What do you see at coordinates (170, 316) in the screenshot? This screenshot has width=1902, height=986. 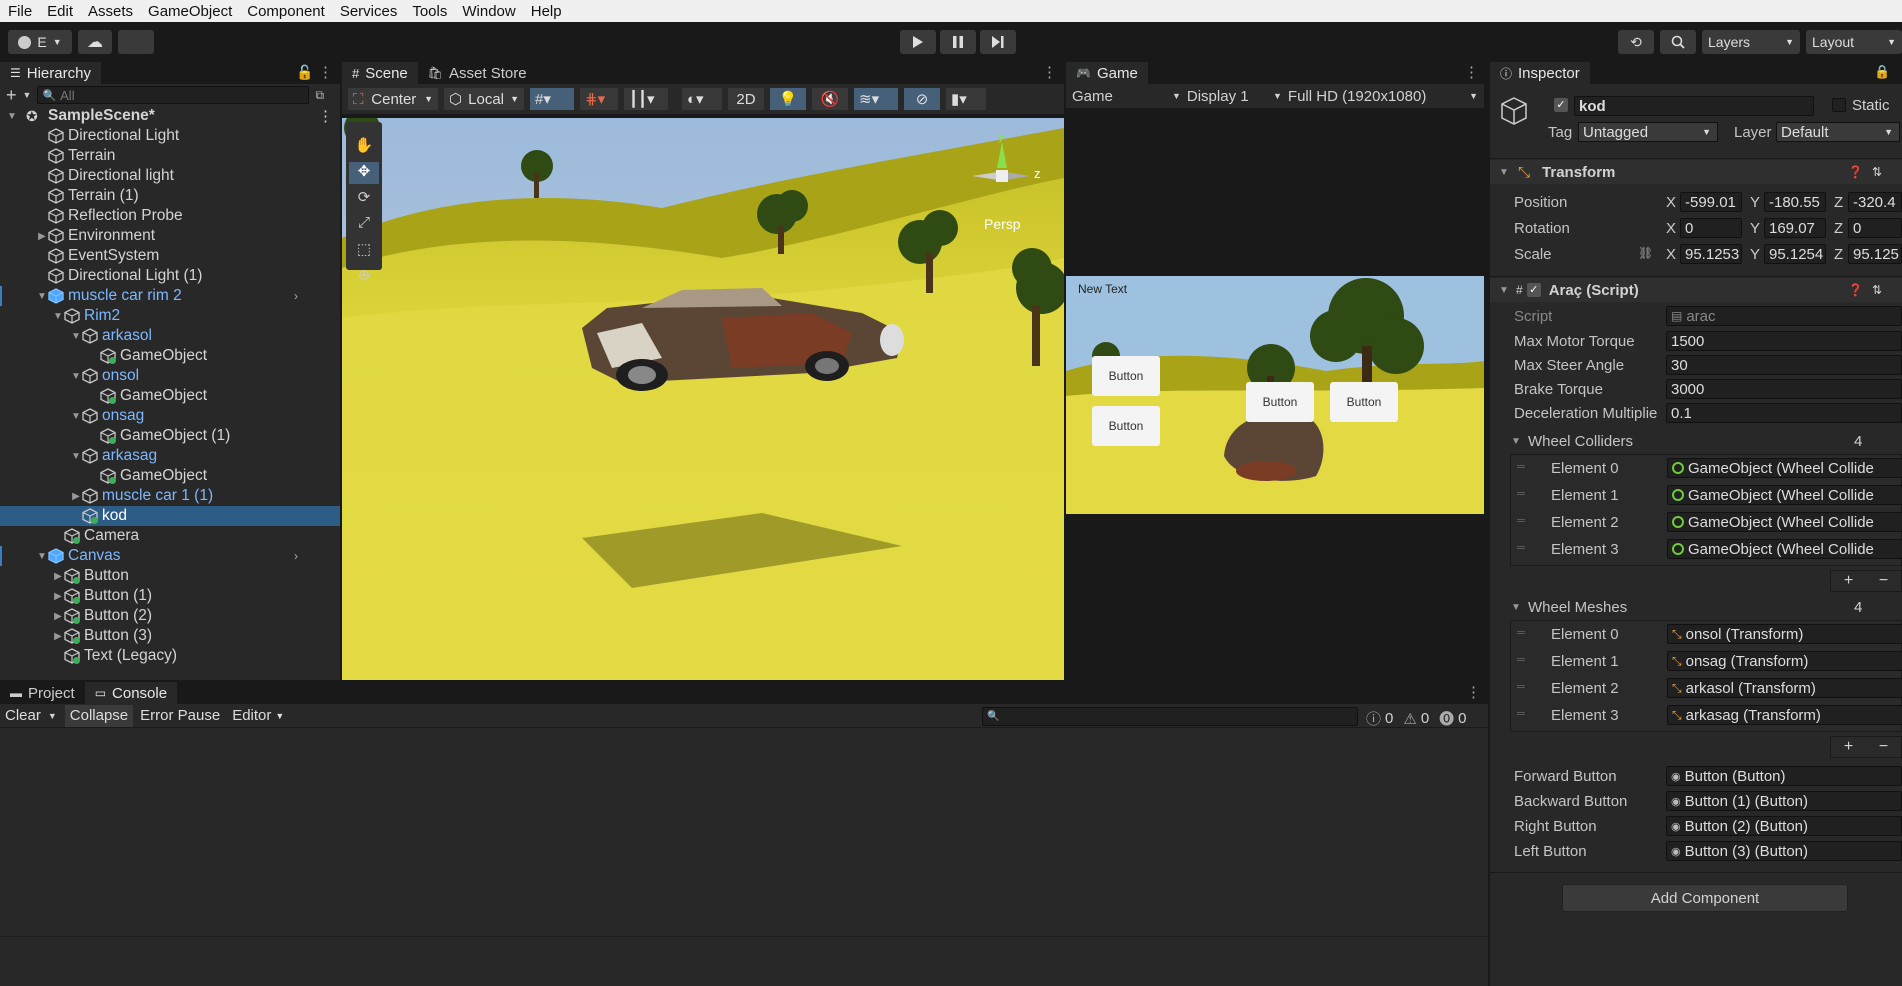 I see `hierarchy-item: ▼ Rim2` at bounding box center [170, 316].